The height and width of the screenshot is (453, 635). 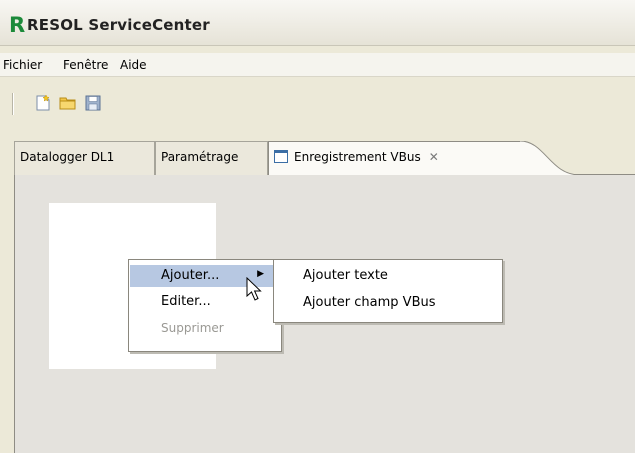 What do you see at coordinates (345, 275) in the screenshot?
I see `menu-item-label: Ajouter texte` at bounding box center [345, 275].